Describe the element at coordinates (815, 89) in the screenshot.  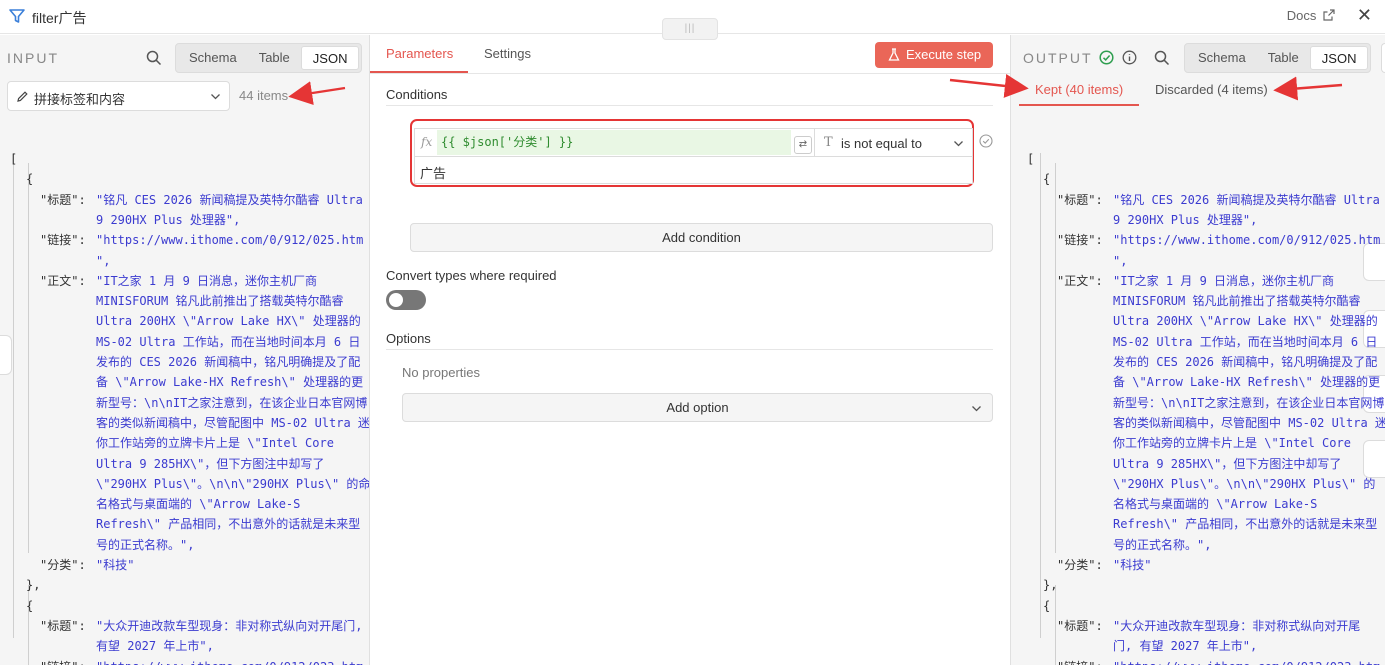
I see `annotation-arrows` at that location.